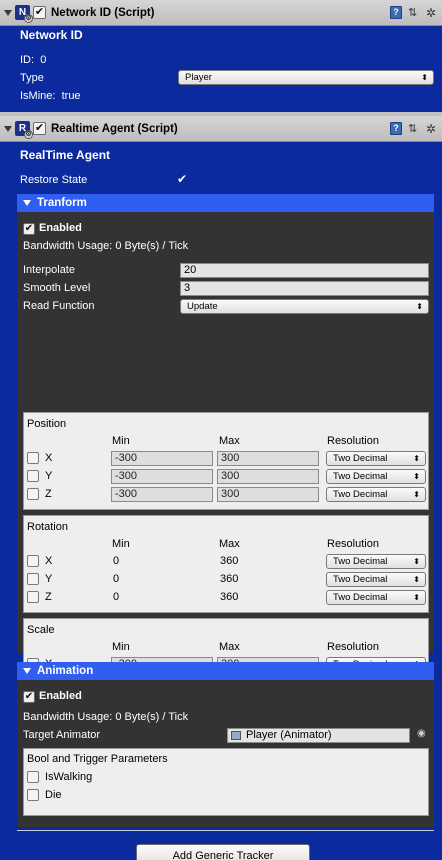  Describe the element at coordinates (236, 735) in the screenshot. I see `animator-icon` at that location.